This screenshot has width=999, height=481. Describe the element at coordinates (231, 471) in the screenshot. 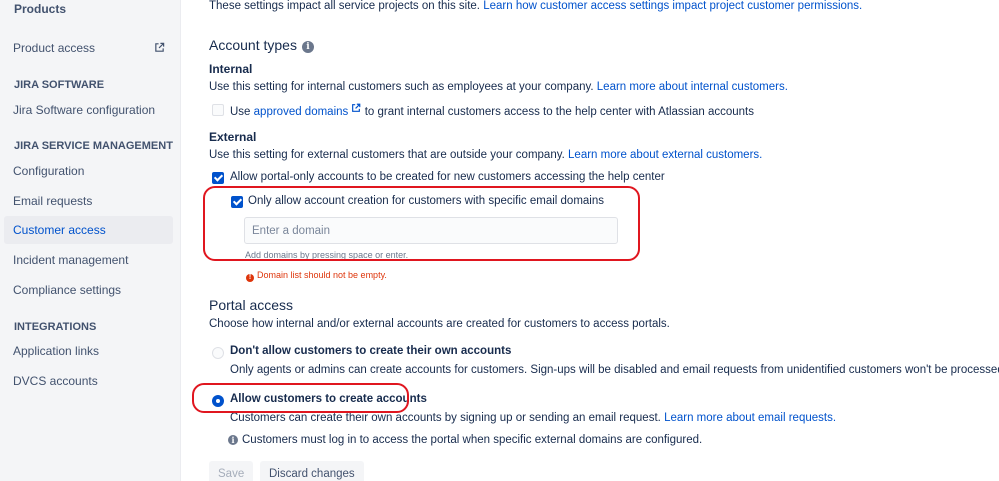

I see `save-button: Save` at that location.